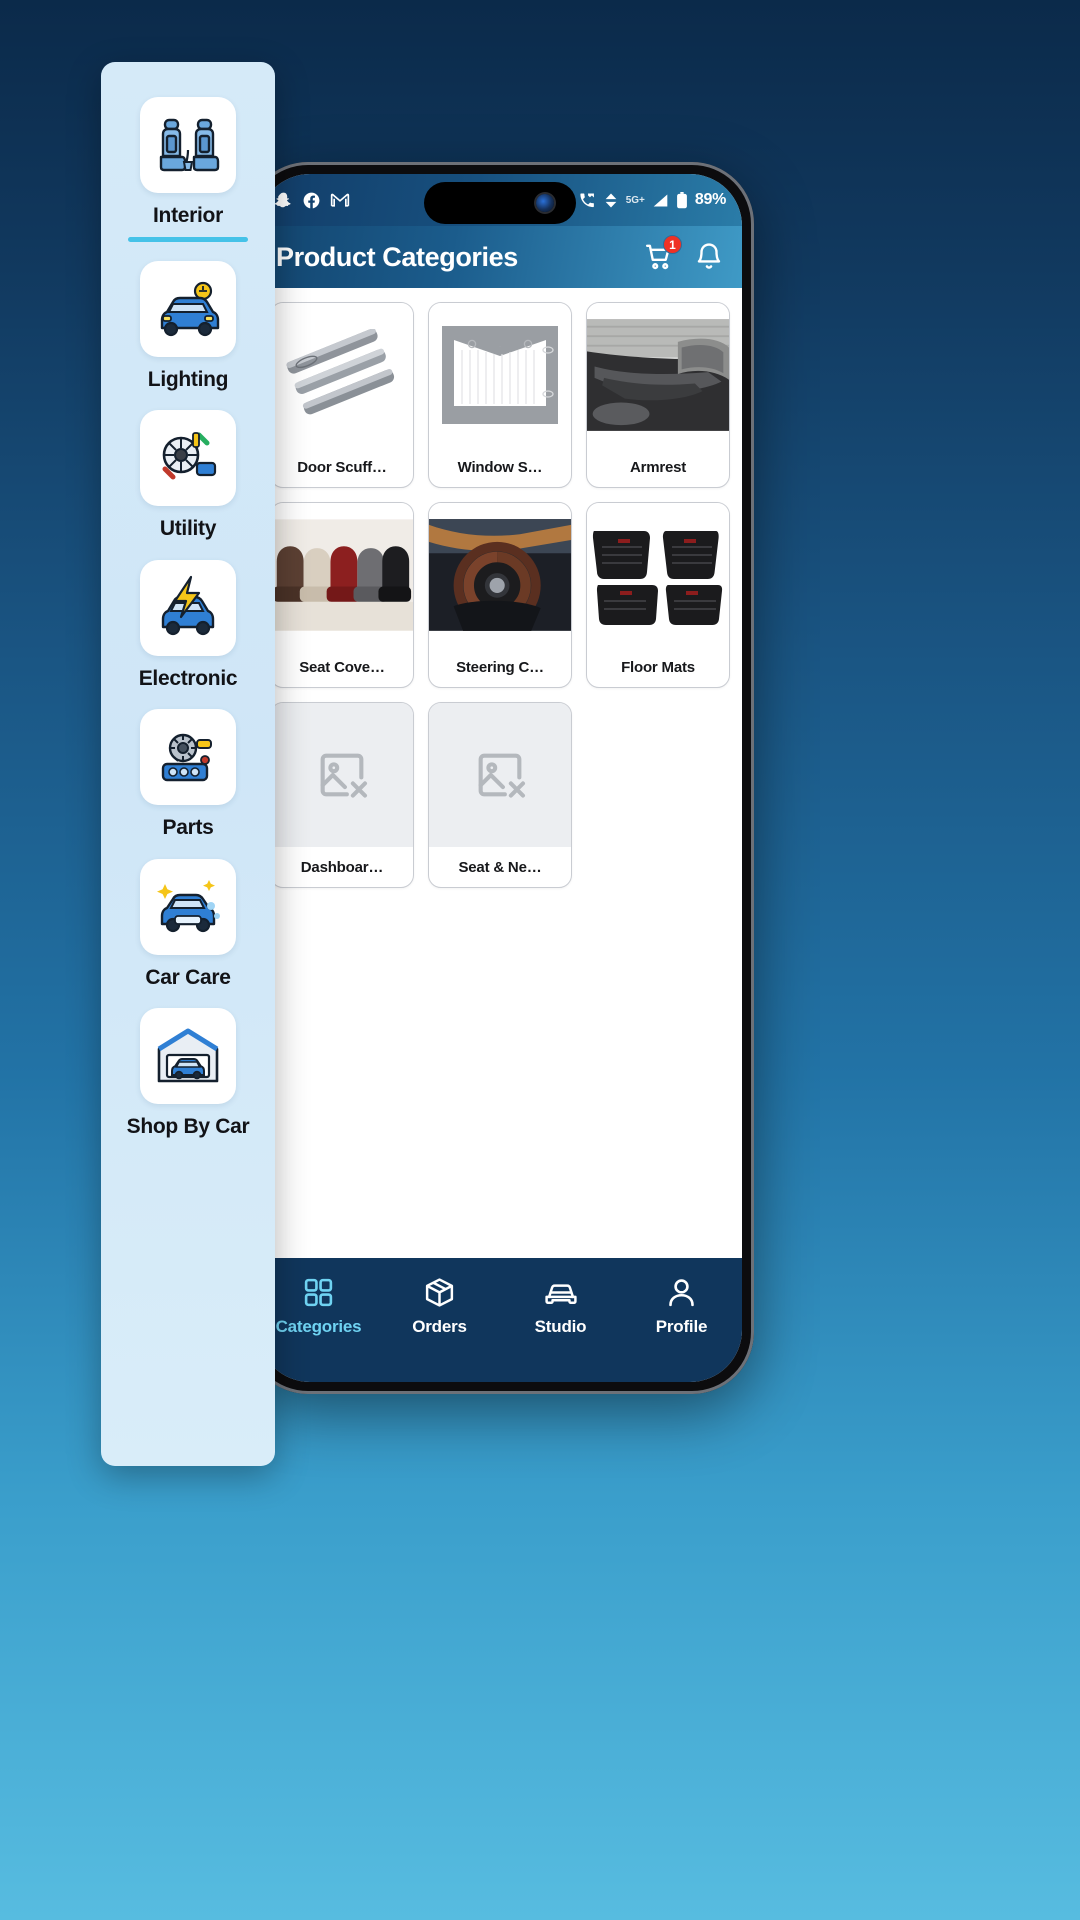  Describe the element at coordinates (660, 200) in the screenshot. I see `signal-icon` at that location.